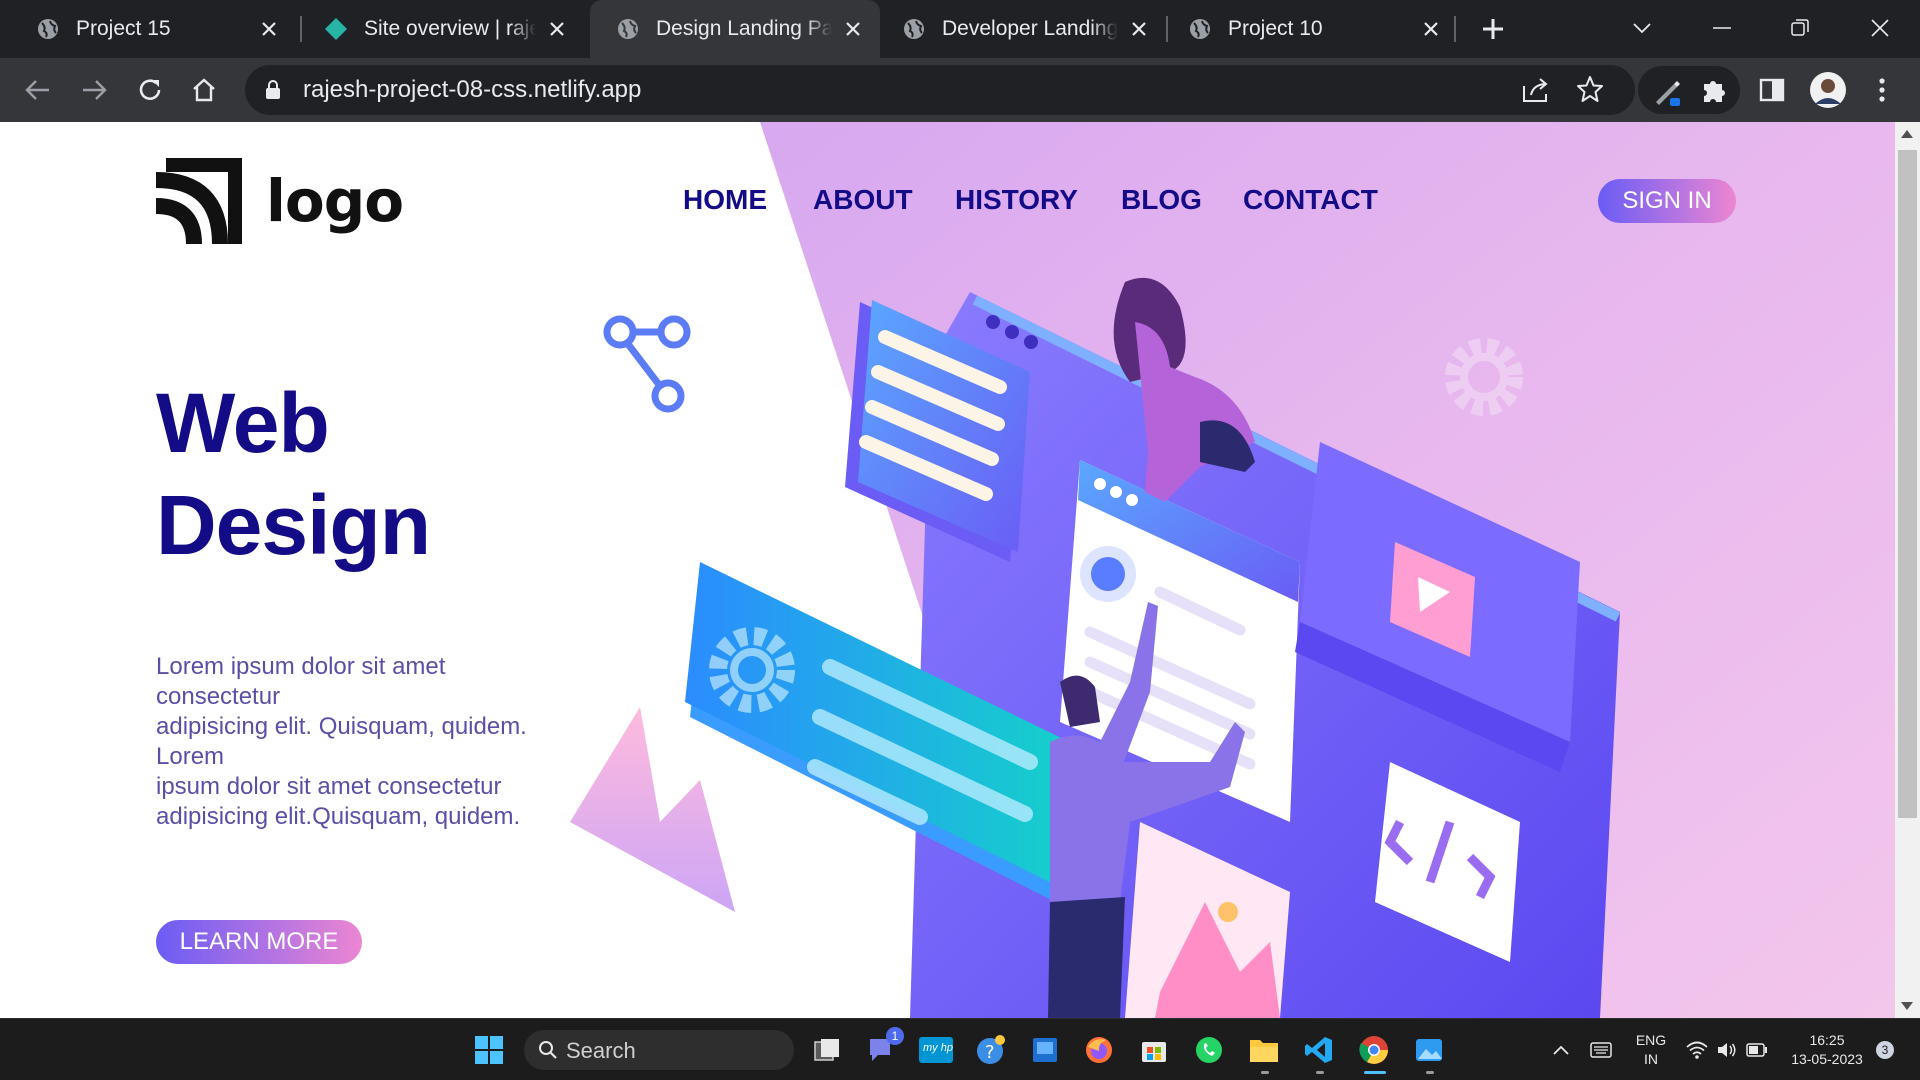 This screenshot has width=1920, height=1080. I want to click on nav-contact: CONTACT, so click(1310, 200).